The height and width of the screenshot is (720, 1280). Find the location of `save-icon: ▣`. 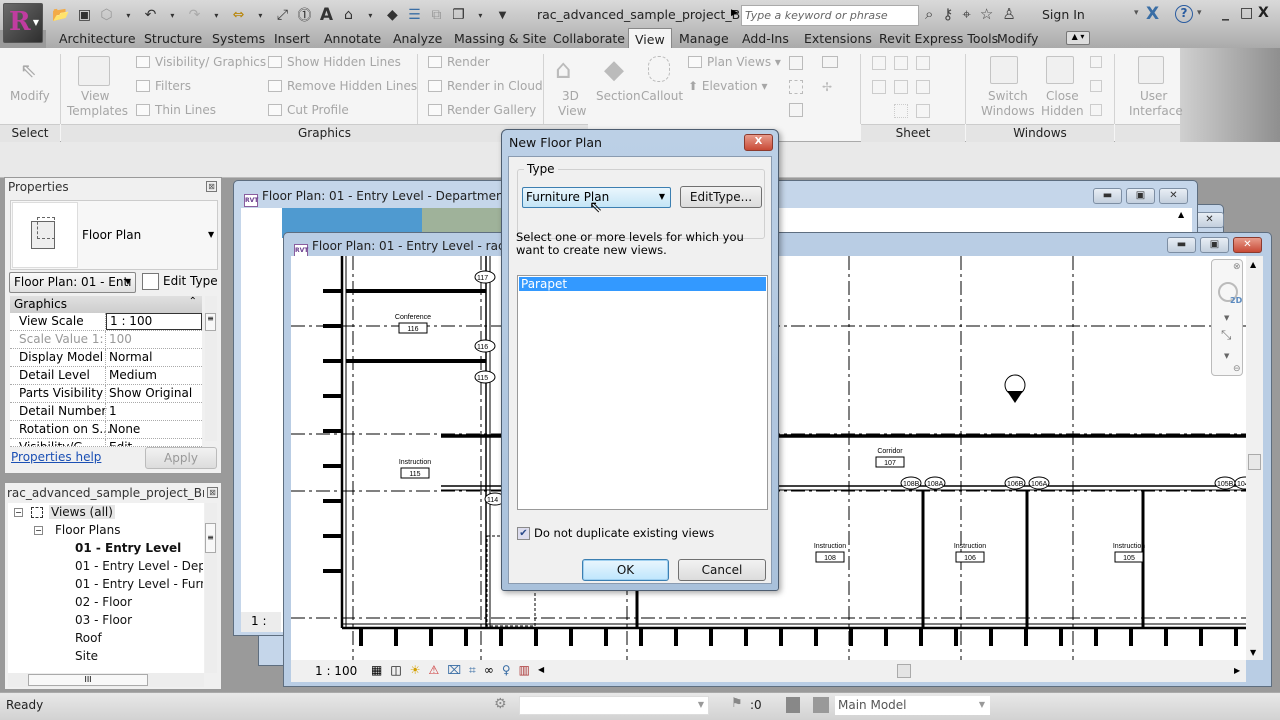

save-icon: ▣ is located at coordinates (84, 15).